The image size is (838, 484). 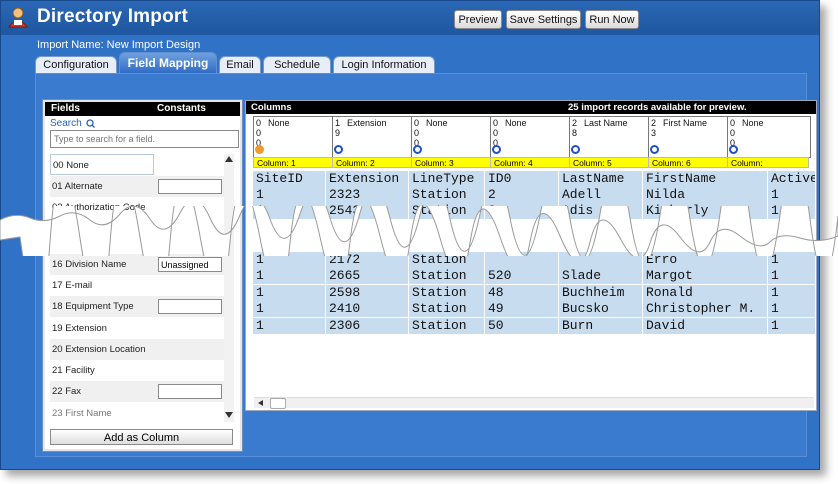 I want to click on scroll-thumb, so click(x=278, y=403).